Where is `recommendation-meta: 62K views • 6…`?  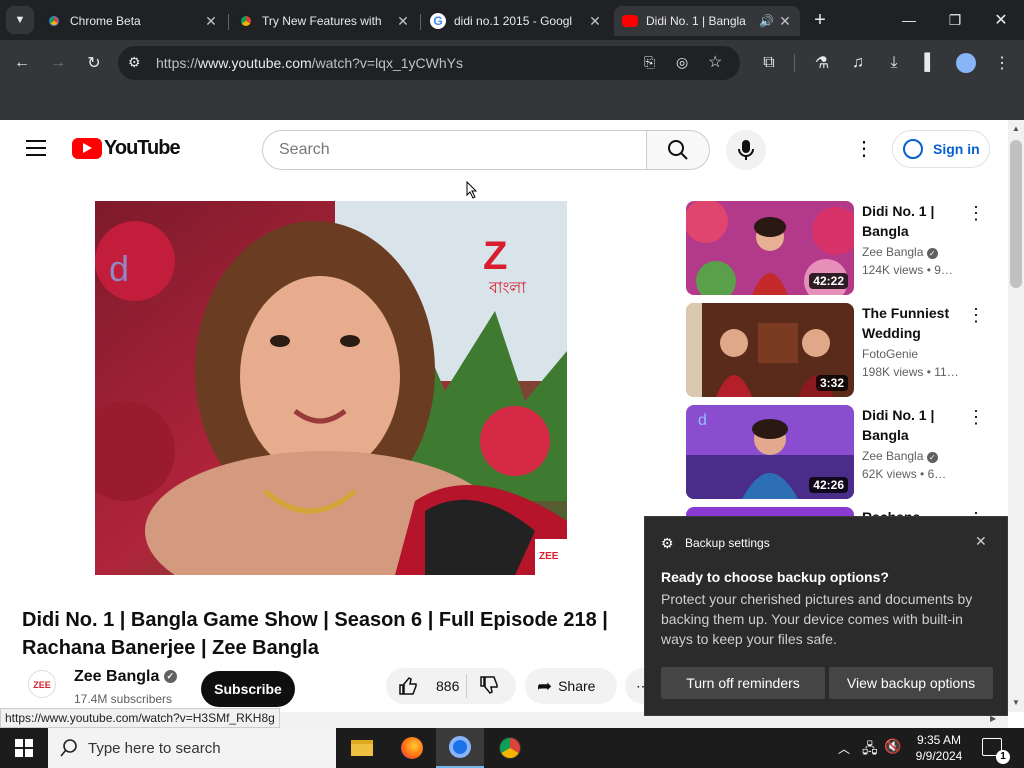 recommendation-meta: 62K views • 6… is located at coordinates (912, 474).